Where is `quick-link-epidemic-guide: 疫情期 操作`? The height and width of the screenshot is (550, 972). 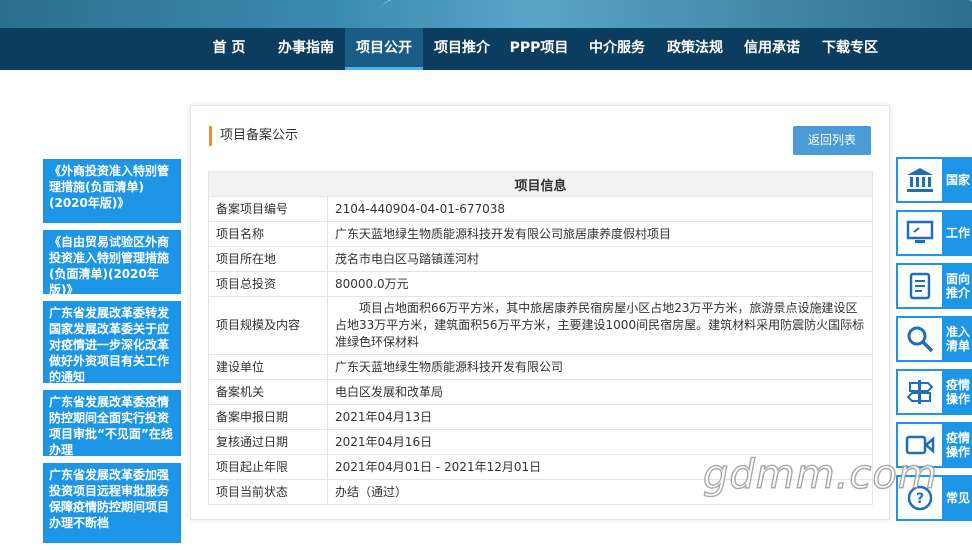
quick-link-epidemic-guide: 疫情期 操作 is located at coordinates (934, 392).